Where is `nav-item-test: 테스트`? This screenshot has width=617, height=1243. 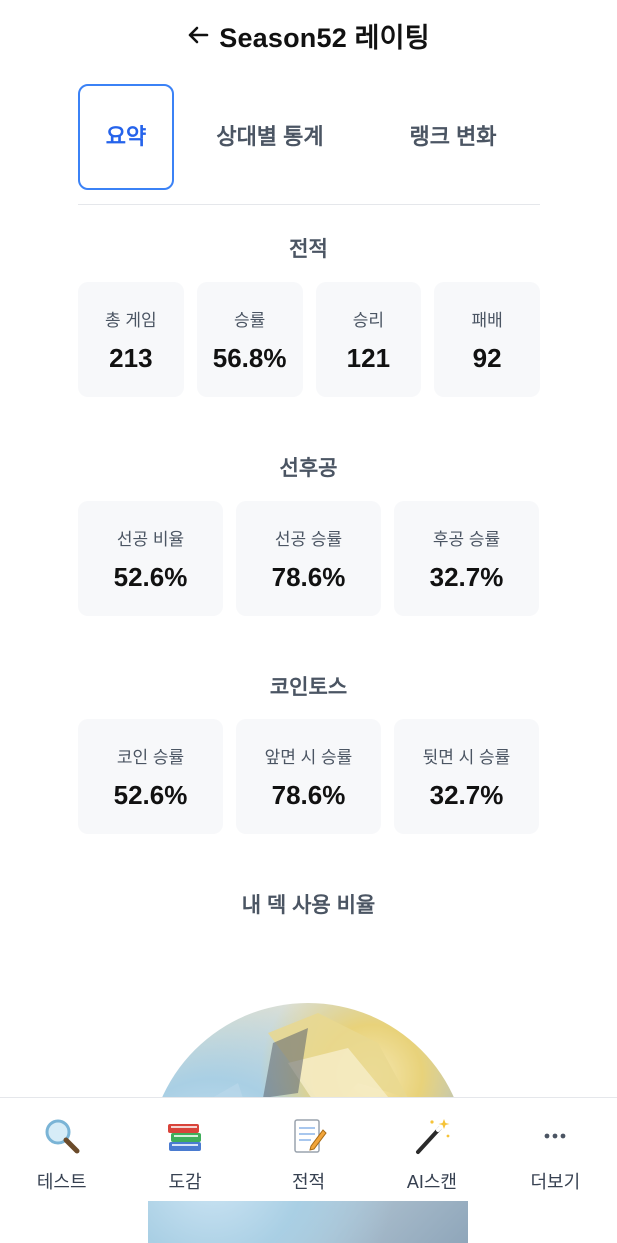
nav-item-test: 테스트 is located at coordinates (61, 1149).